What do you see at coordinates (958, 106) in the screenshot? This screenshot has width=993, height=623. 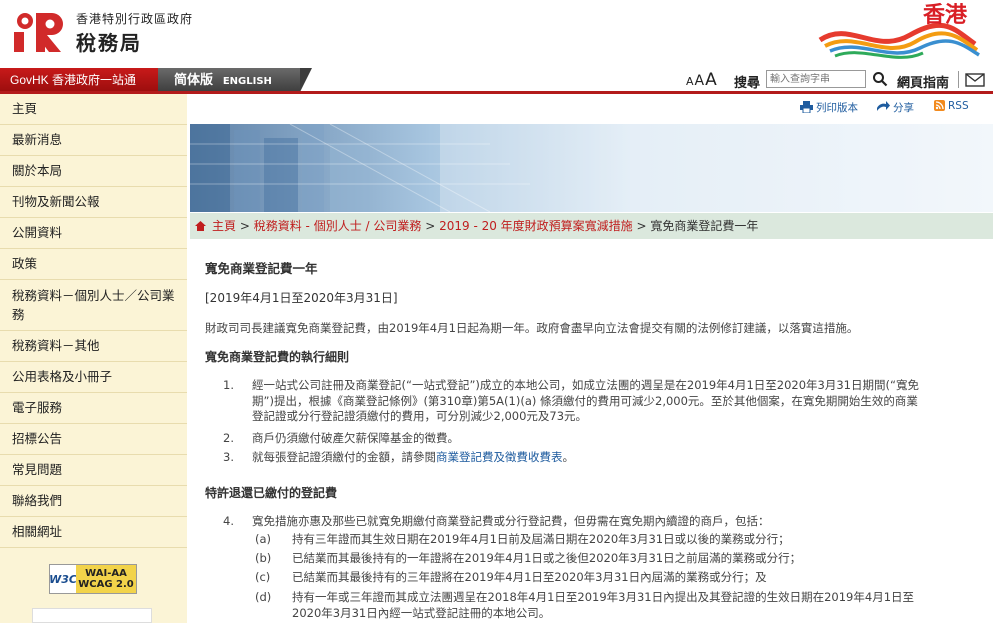 I see `rss-label: RSS` at bounding box center [958, 106].